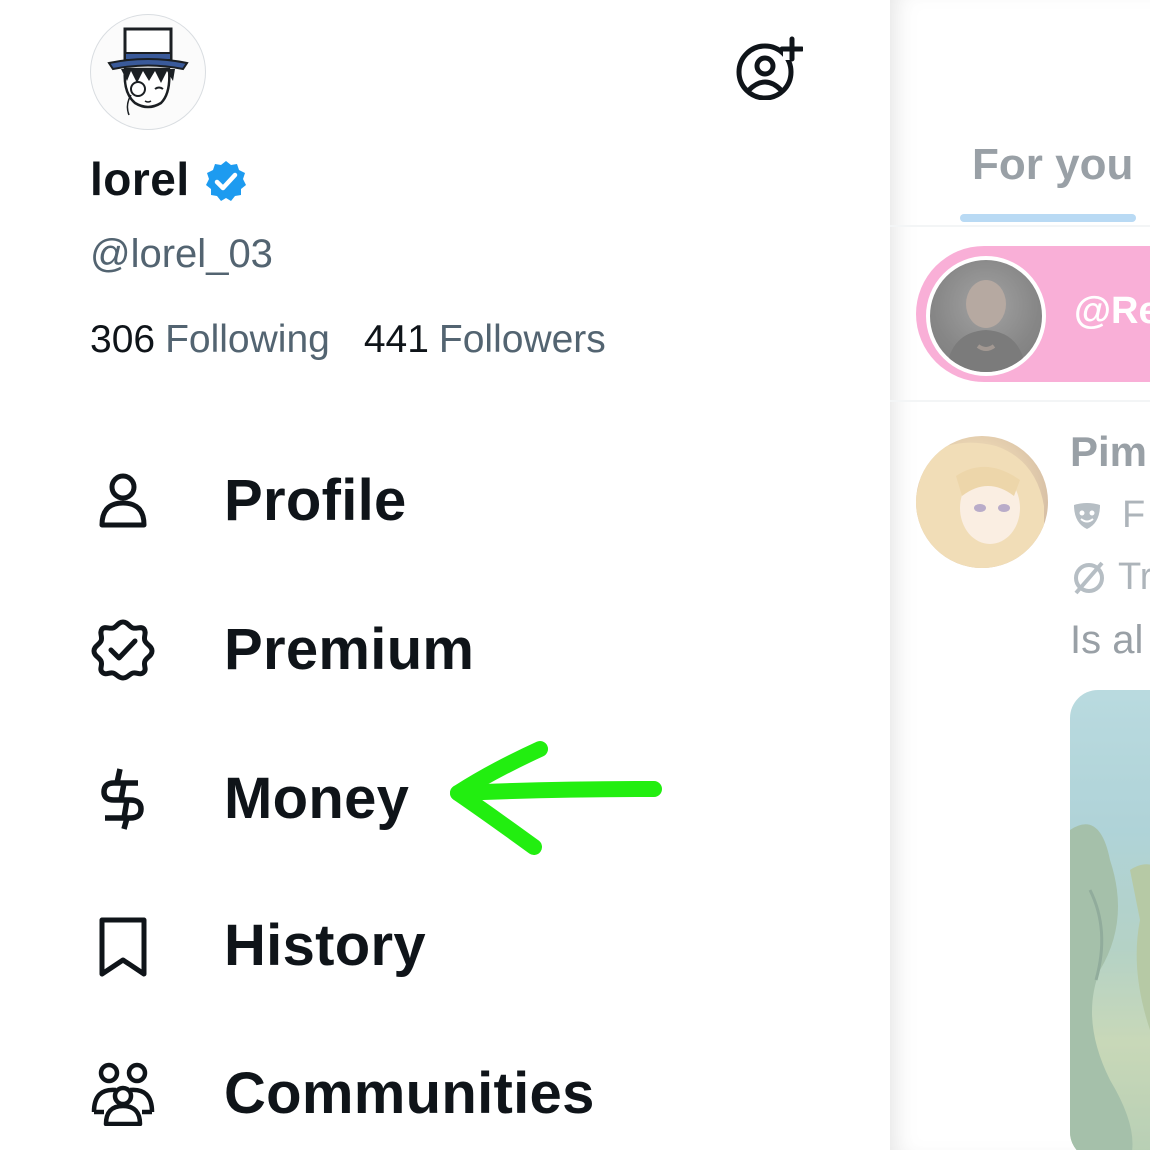  I want to click on post-meta-line-2: Tr, so click(1110, 577).